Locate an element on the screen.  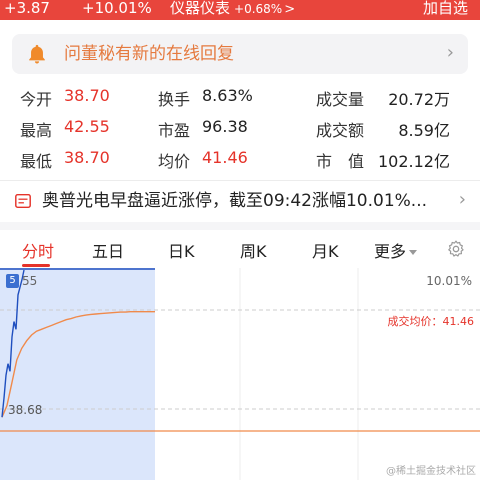
pe-value: 96.38 is located at coordinates (225, 126).